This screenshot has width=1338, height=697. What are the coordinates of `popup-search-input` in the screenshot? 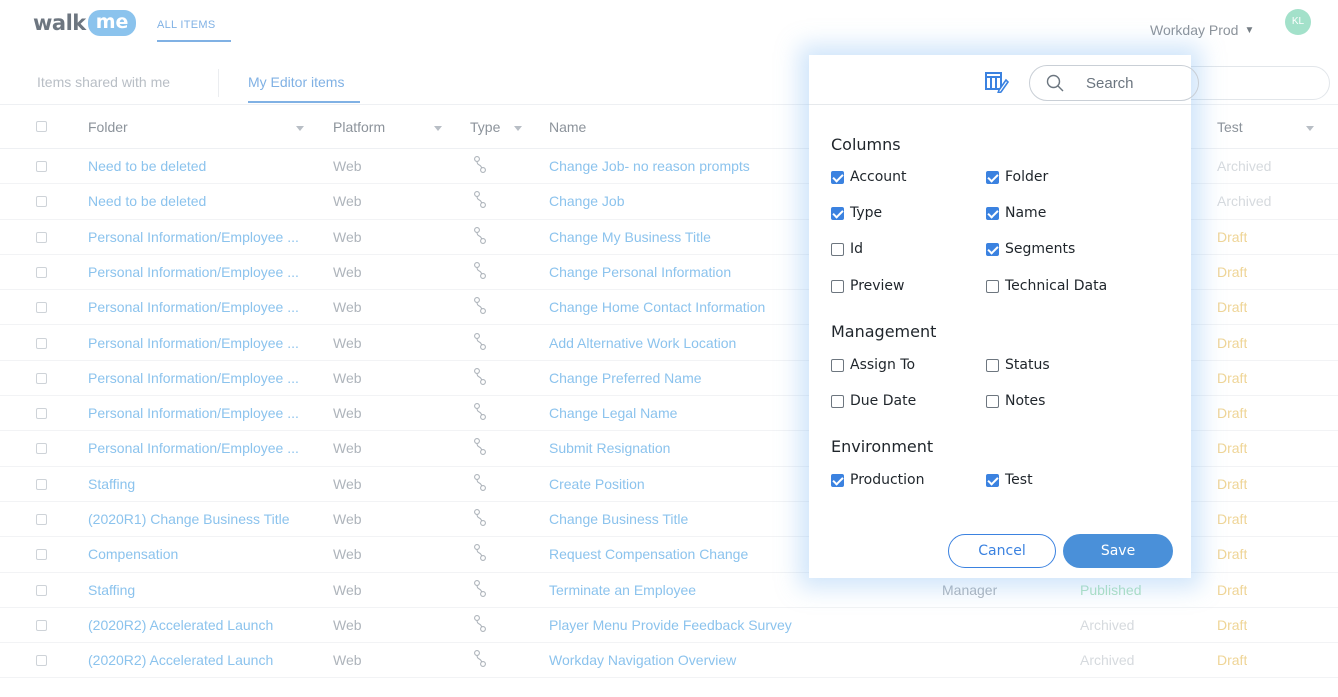 It's located at (1131, 83).